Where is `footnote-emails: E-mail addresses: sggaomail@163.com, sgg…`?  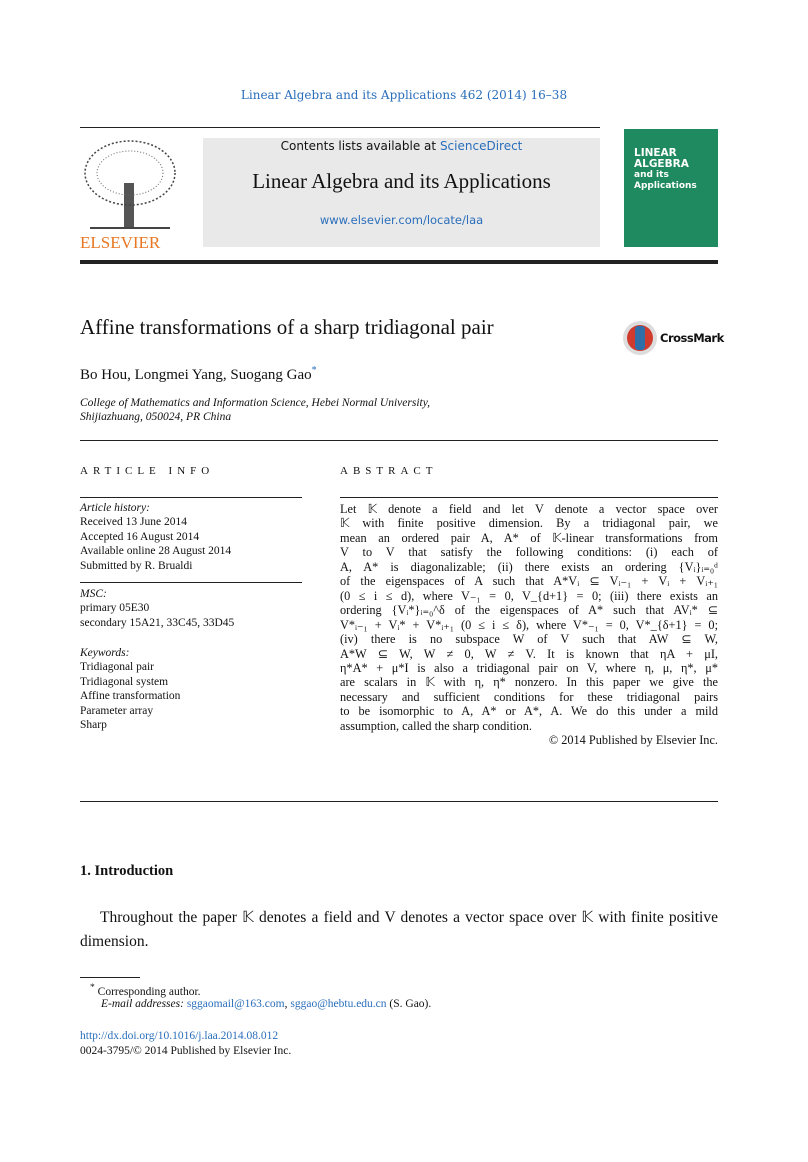
footnote-emails: E-mail addresses: sggaomail@163.com, sgg… is located at coordinates (266, 1004).